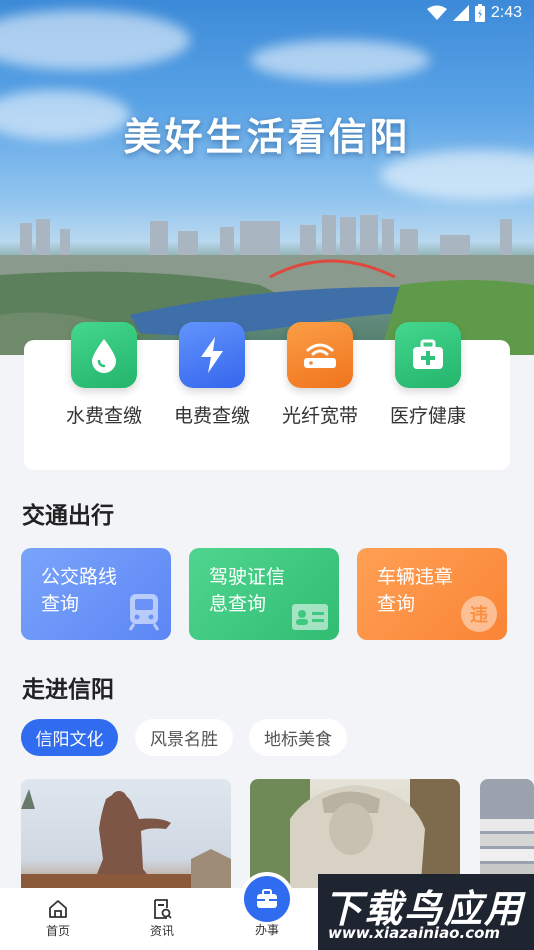 Image resolution: width=534 pixels, height=950 pixels. I want to click on nav-services: 办事, so click(267, 929).